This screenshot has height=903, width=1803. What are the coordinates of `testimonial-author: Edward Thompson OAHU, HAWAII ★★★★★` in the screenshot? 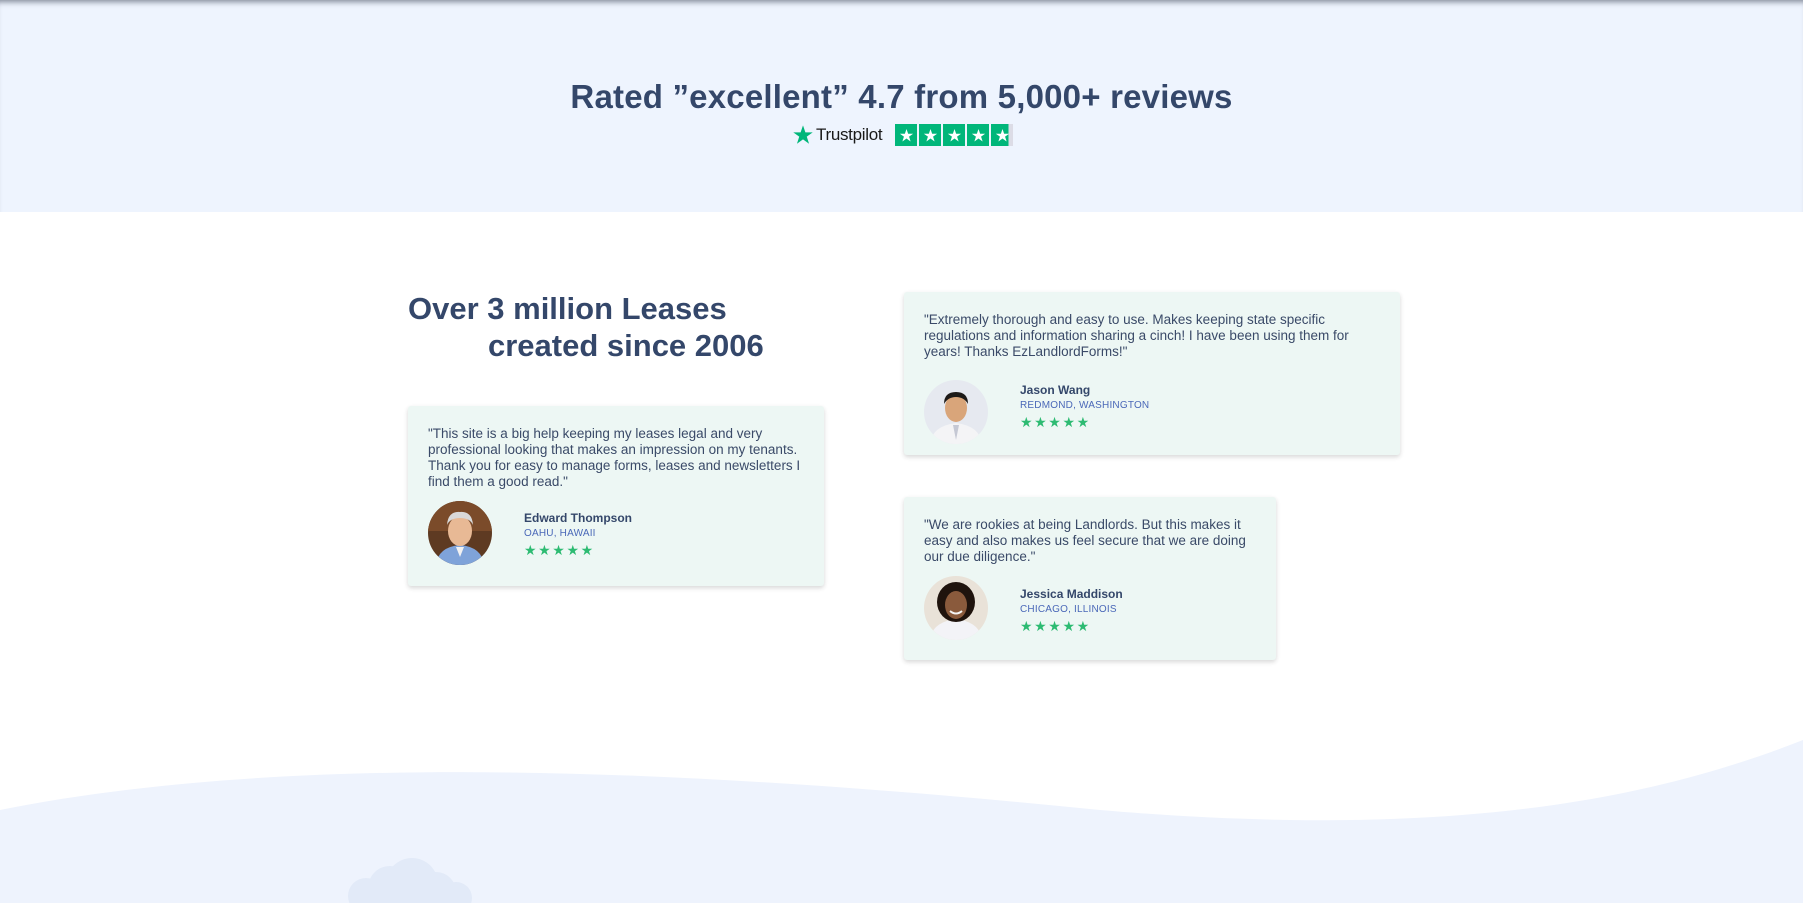 It's located at (578, 534).